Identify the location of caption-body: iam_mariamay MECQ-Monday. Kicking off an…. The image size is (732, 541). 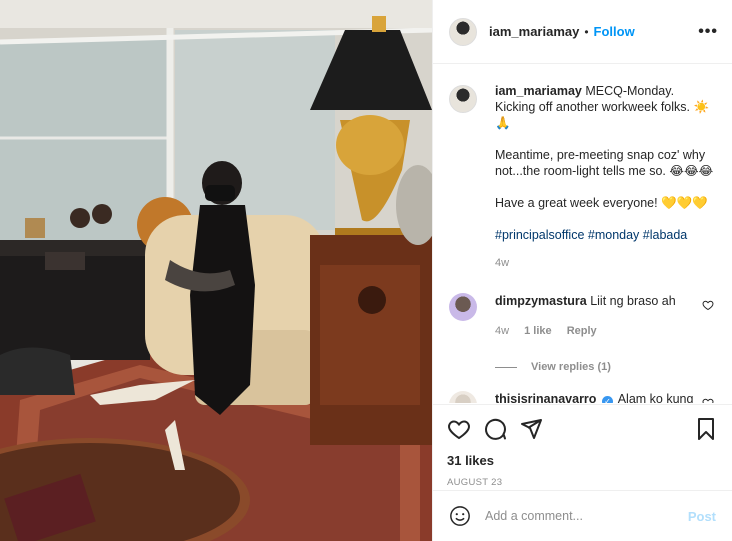
(605, 177).